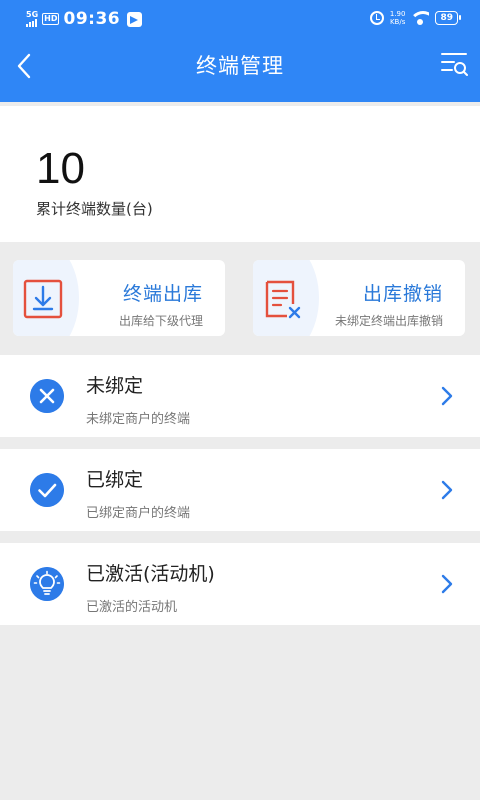  Describe the element at coordinates (119, 298) in the screenshot. I see `terminal-outbound-card: 终端出库 出库给下级代理` at that location.